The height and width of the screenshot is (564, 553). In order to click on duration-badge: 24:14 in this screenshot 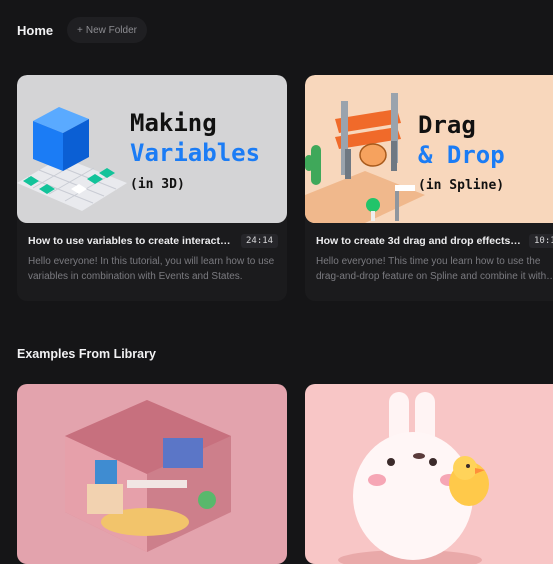, I will do `click(260, 241)`.